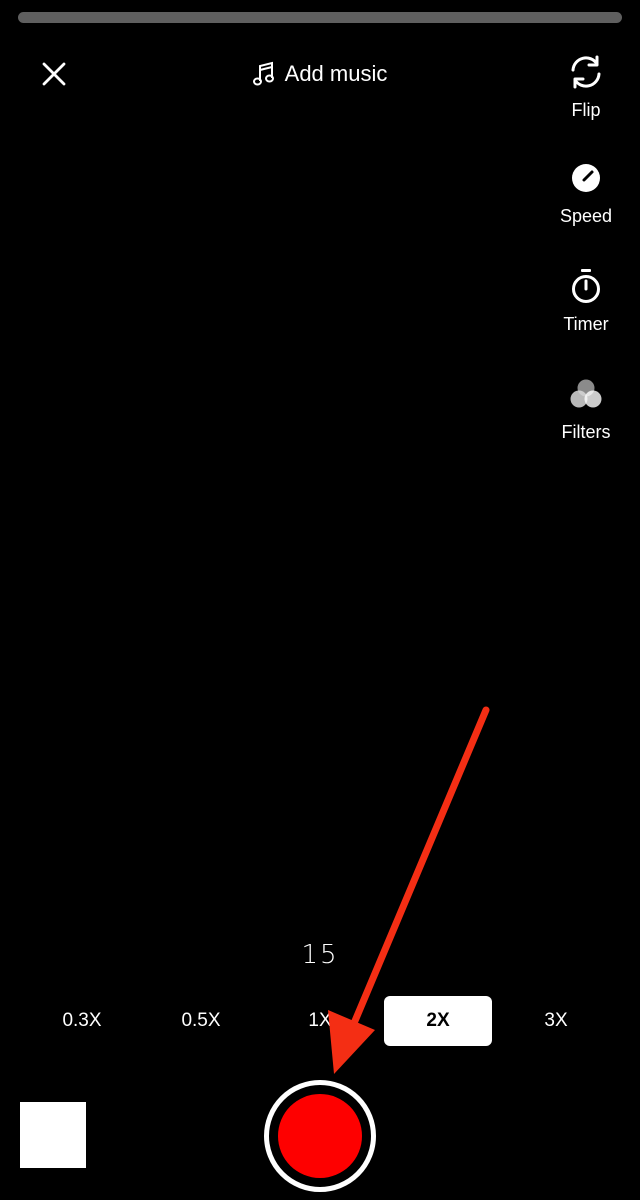  I want to click on speed-selector: 0.3X 0.5X 1X 2X 3X, so click(320, 1021).